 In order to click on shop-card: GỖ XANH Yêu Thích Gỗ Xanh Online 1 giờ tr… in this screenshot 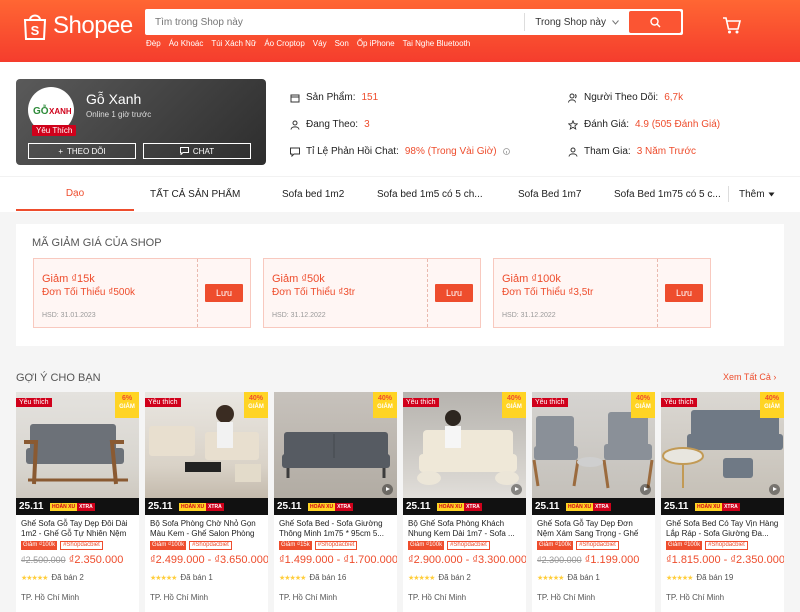, I will do `click(141, 122)`.